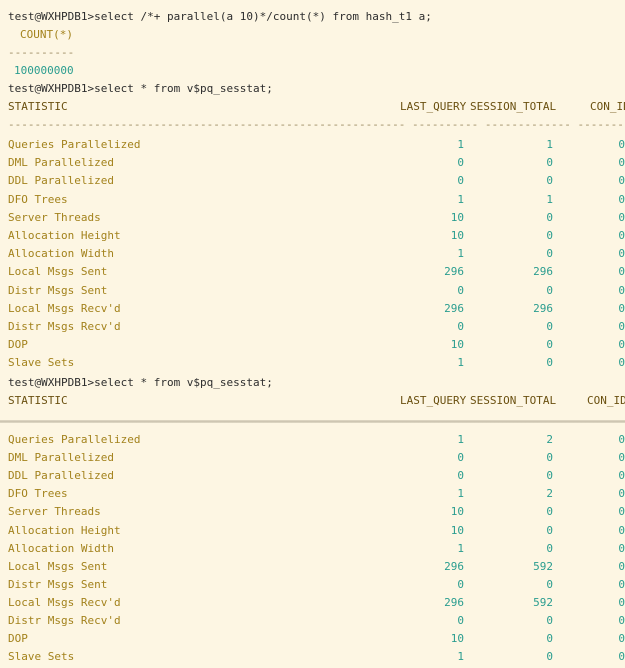 The image size is (625, 668). Describe the element at coordinates (513, 400) in the screenshot. I see `header-session-total-2: SESSION_TOTAL` at that location.